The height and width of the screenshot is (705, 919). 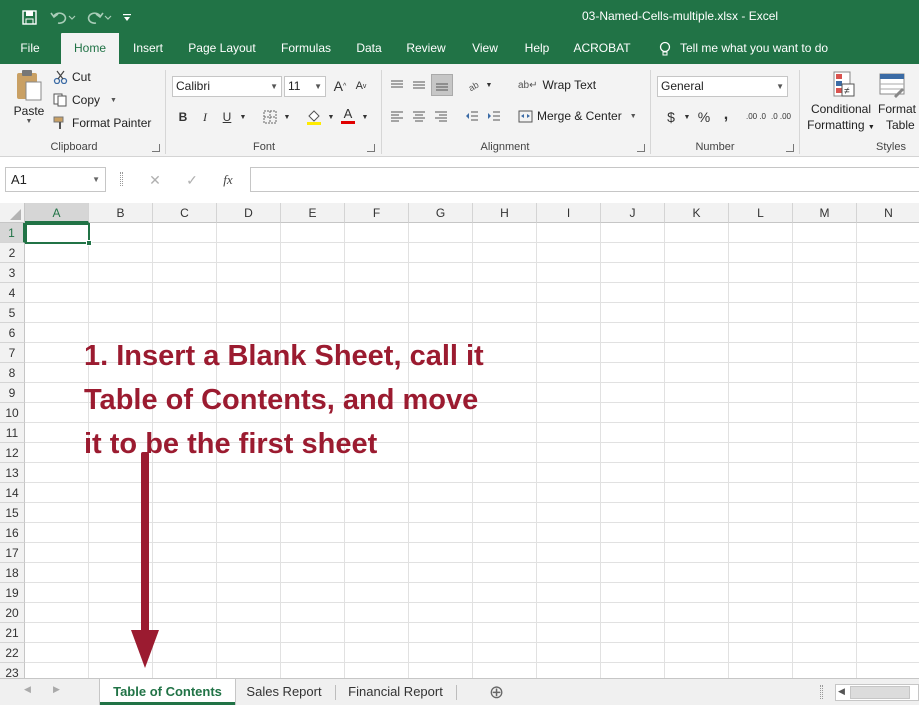 What do you see at coordinates (56, 689) in the screenshot?
I see `scroll-tabs-right-icon: ▶` at bounding box center [56, 689].